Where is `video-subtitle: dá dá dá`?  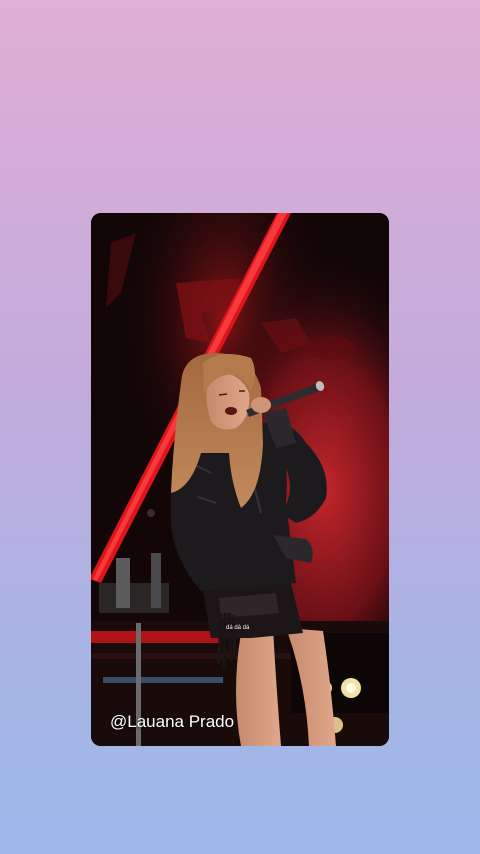
video-subtitle: dá dá dá is located at coordinates (238, 628).